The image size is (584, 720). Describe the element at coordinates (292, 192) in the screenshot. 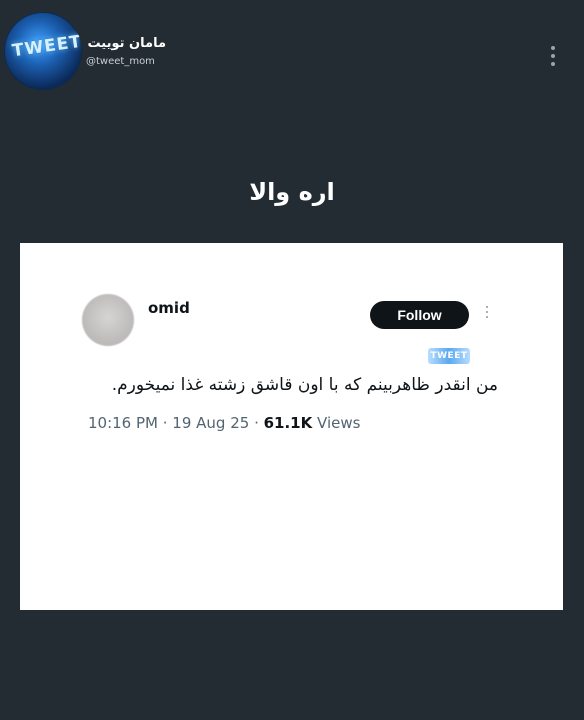

I see `post-caption: اره والا` at that location.